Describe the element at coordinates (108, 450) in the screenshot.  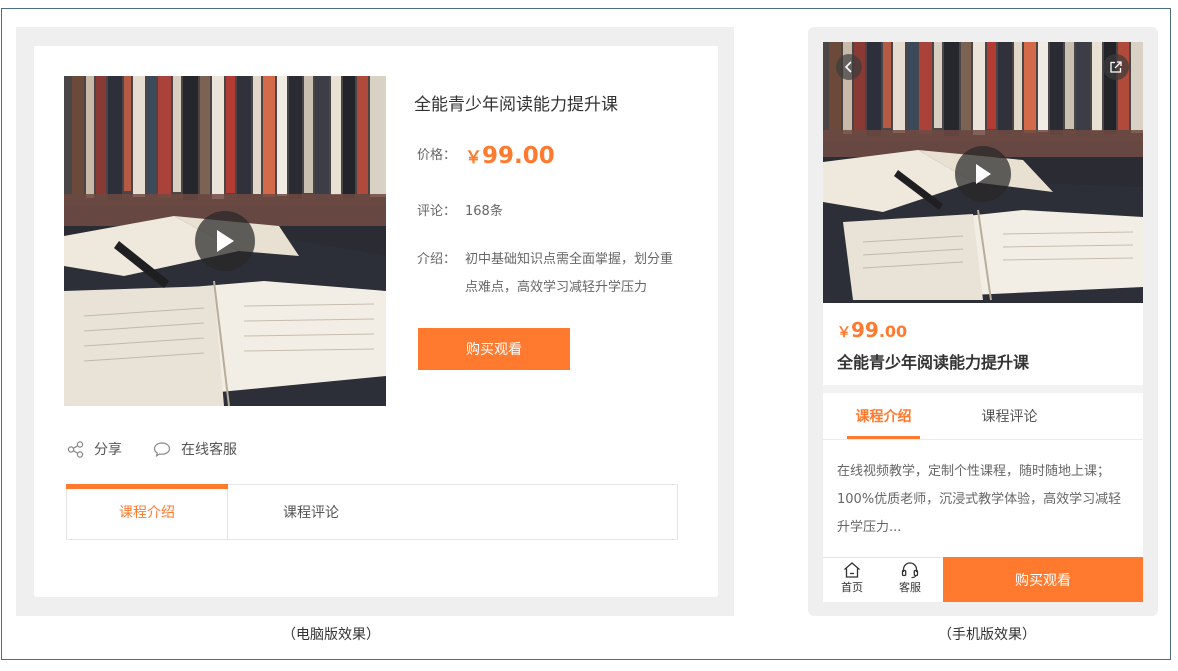
I see `share-label: 分享` at that location.